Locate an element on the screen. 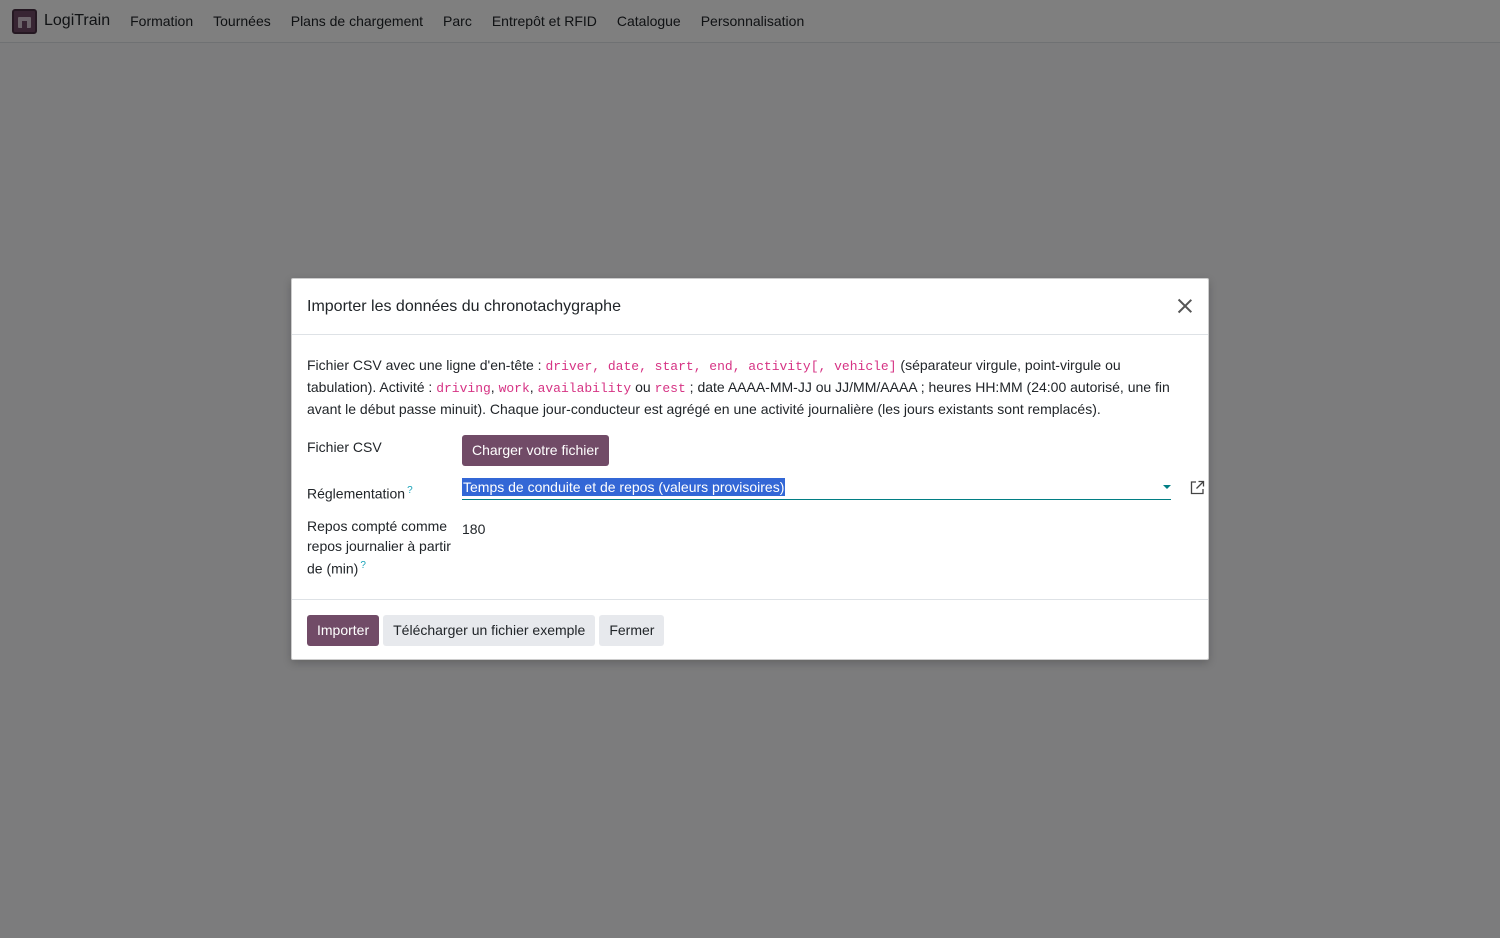 This screenshot has height=938, width=1500. rest-threshold-field: 180 is located at coordinates (827, 548).